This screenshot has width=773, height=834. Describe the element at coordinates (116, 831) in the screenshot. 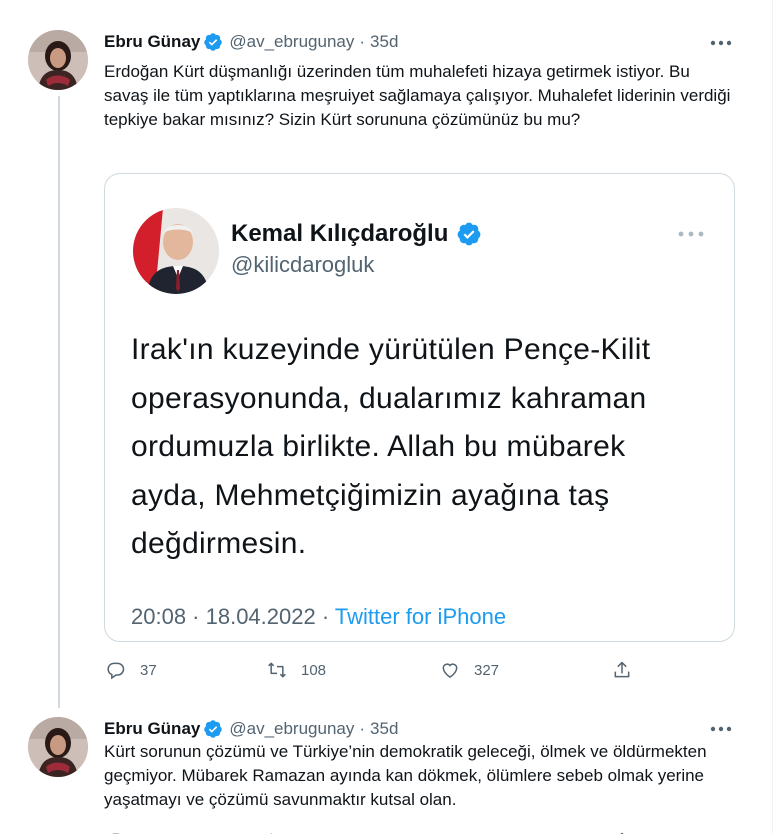

I see `reply-button` at that location.